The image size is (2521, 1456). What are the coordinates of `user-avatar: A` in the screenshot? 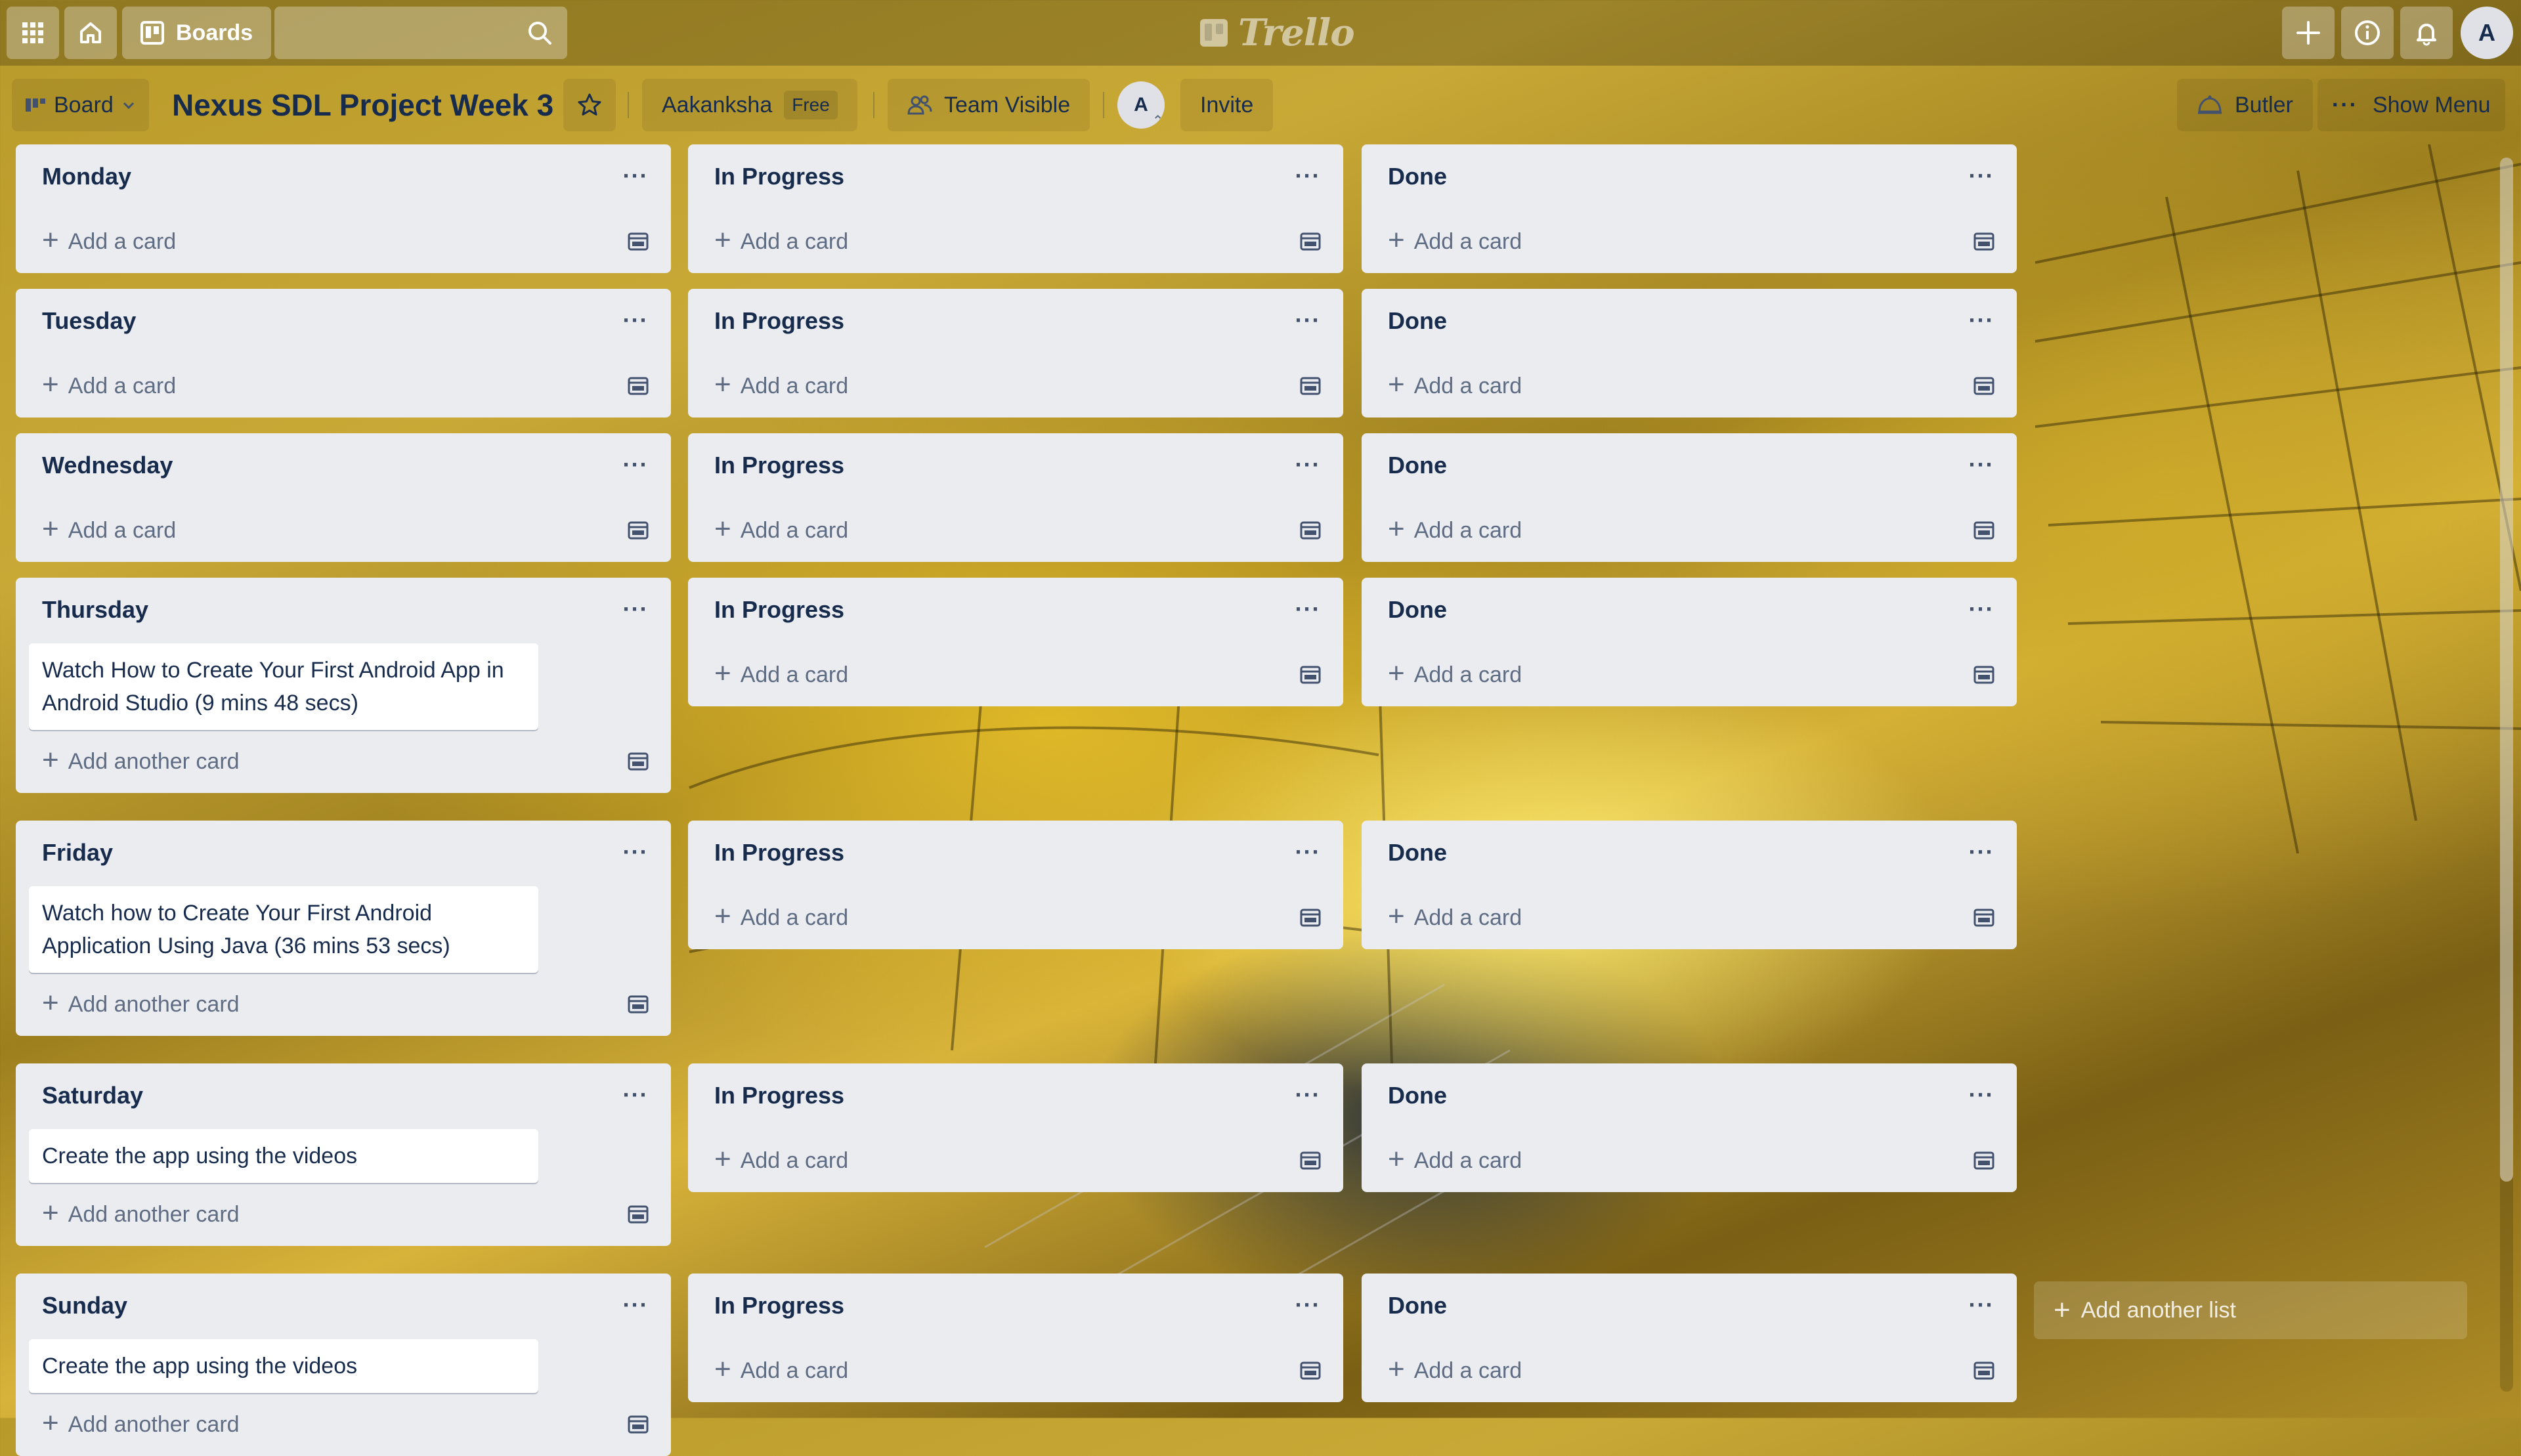 It's located at (2487, 33).